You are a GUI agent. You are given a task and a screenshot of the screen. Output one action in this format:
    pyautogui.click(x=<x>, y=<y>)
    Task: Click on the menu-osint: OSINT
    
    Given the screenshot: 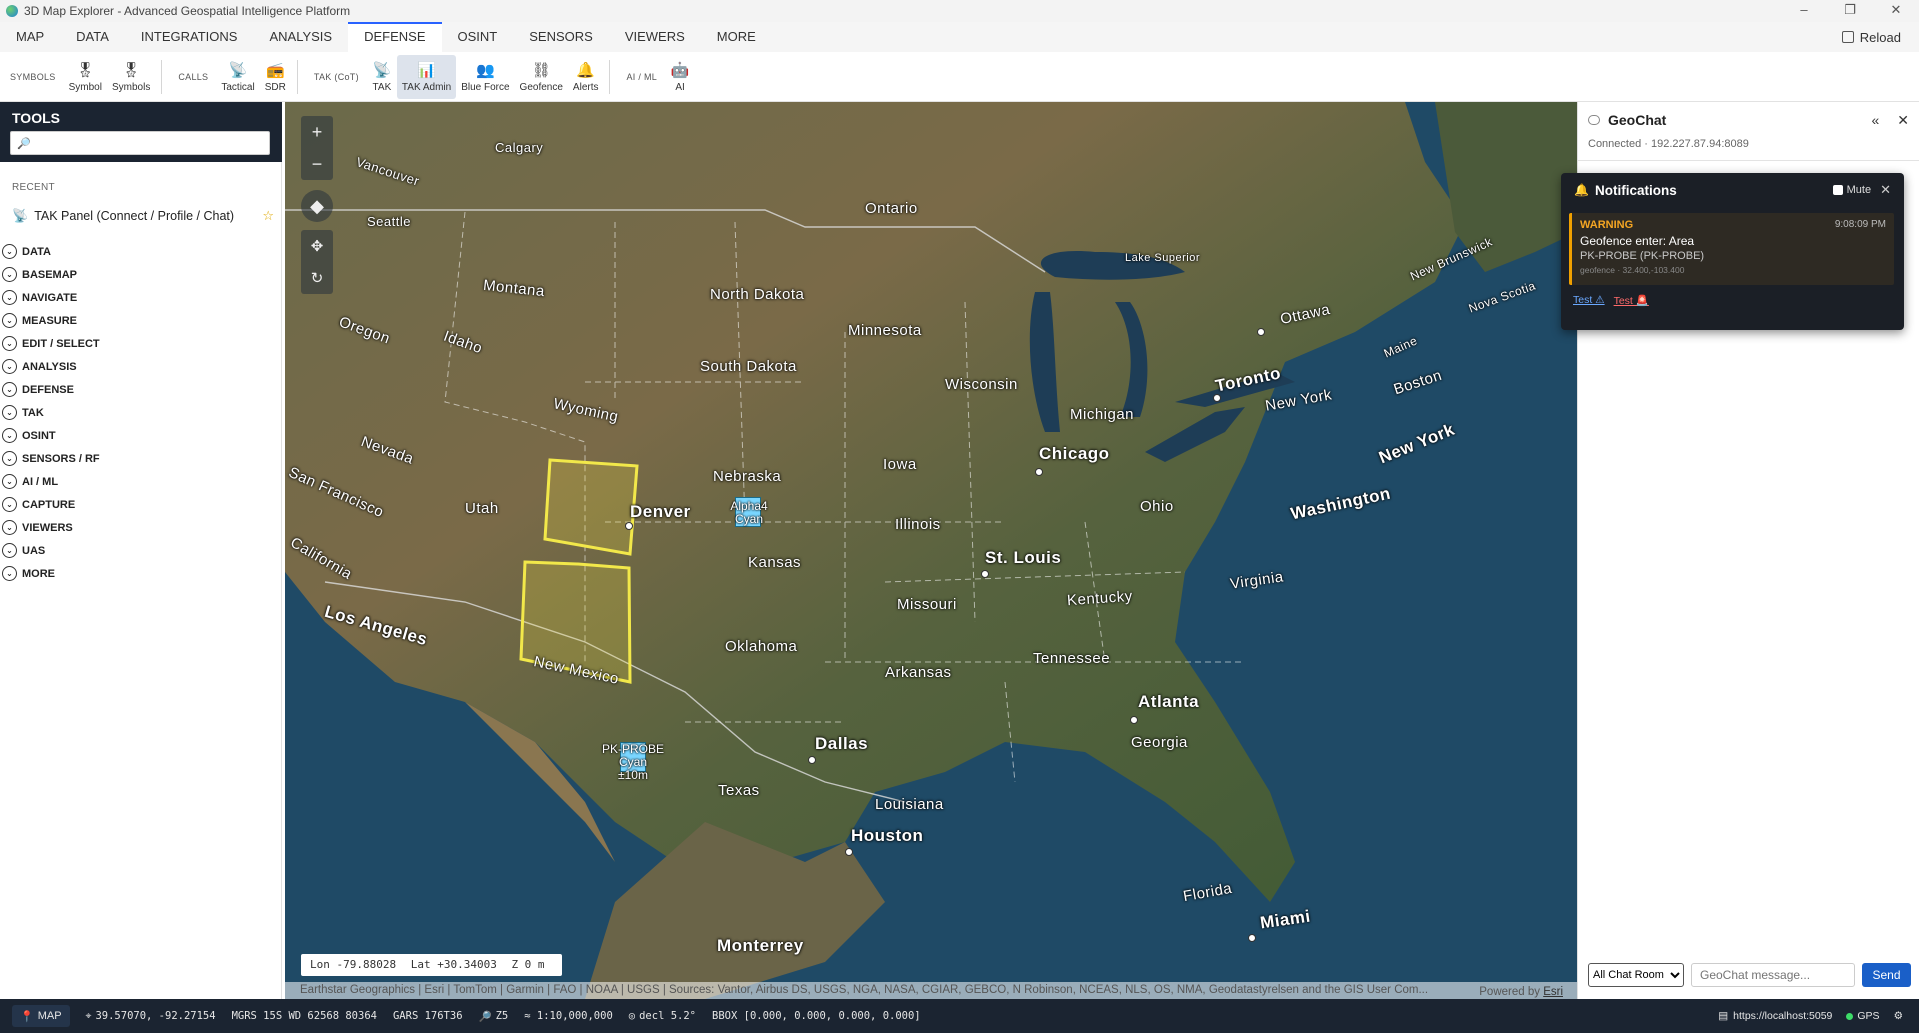 What is the action you would take?
    pyautogui.click(x=478, y=37)
    